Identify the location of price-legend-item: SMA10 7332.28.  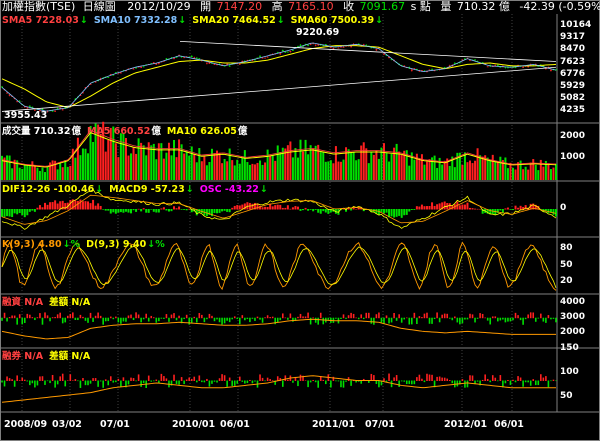
(135, 20).